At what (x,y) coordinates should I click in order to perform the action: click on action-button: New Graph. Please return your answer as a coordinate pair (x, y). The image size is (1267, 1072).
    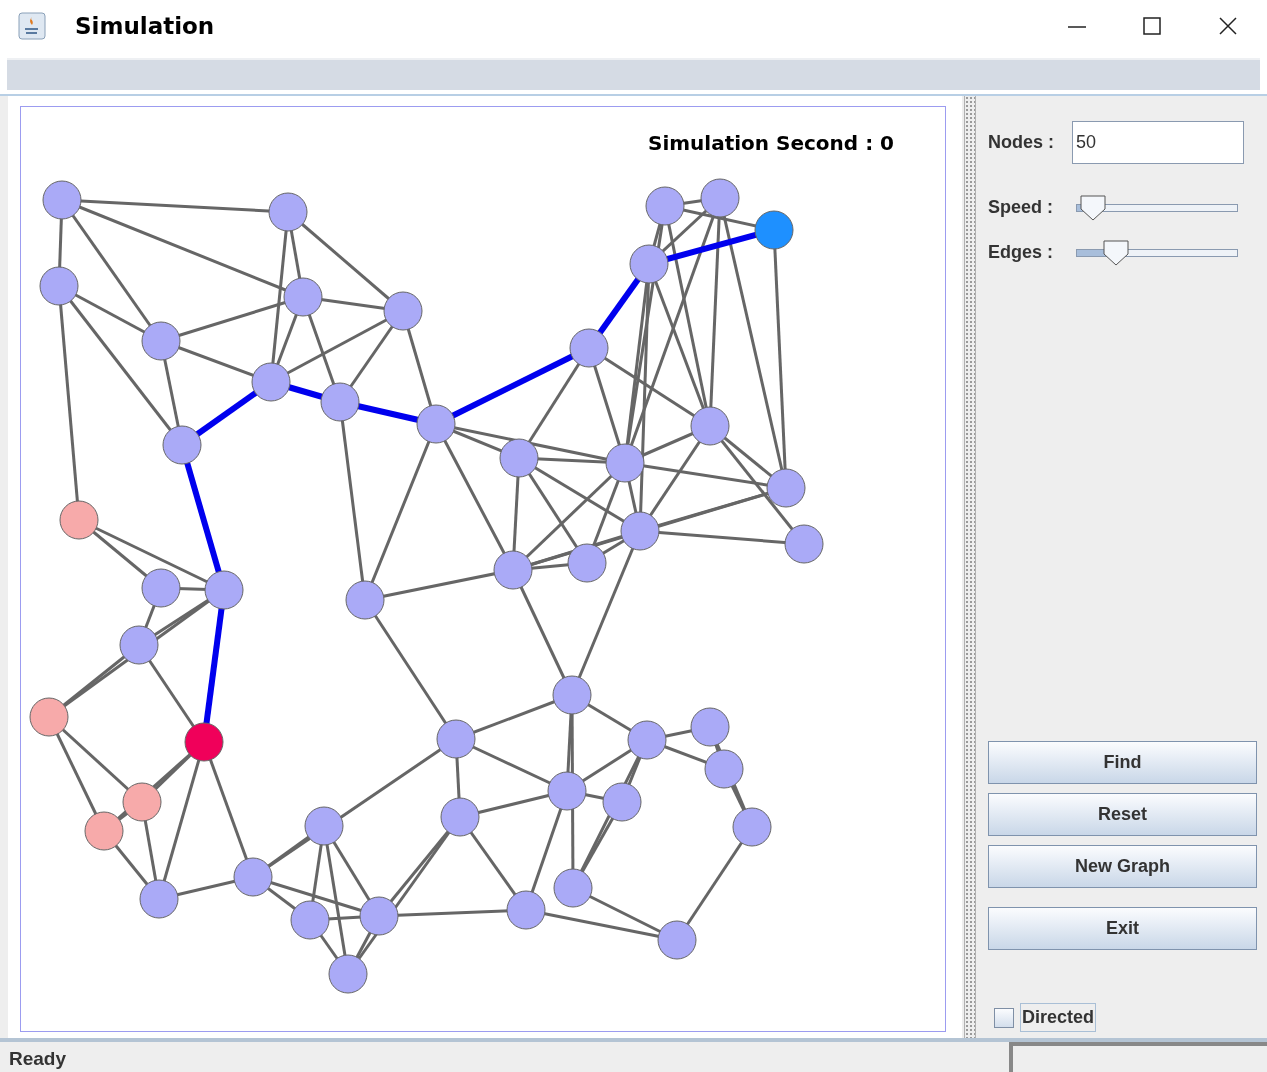
    Looking at the image, I should click on (1122, 866).